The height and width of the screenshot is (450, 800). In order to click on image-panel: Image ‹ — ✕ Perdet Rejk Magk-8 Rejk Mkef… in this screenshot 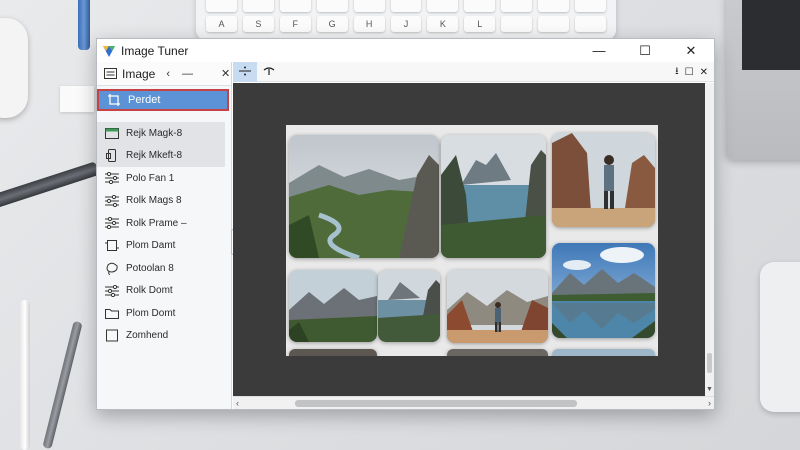, I will do `click(164, 235)`.